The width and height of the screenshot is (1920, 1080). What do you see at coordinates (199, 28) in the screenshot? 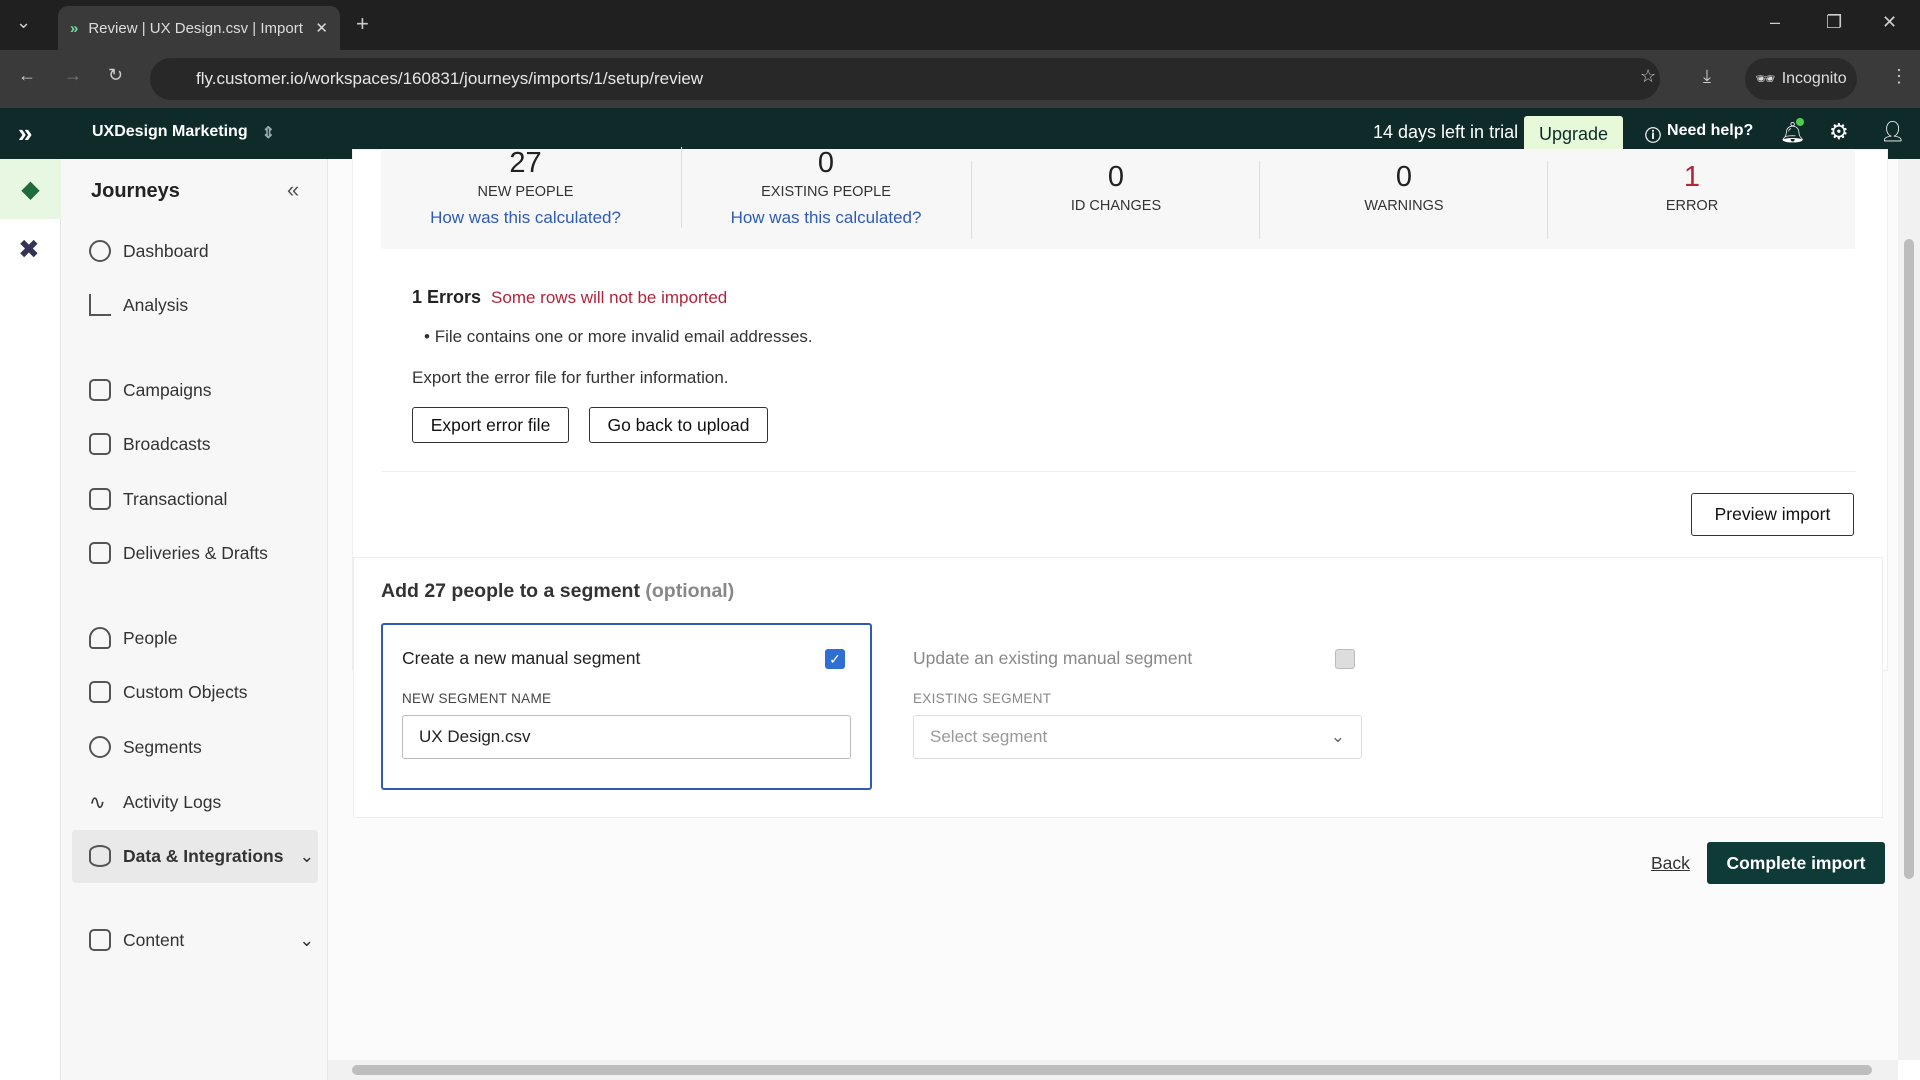
I see `browser-tab: » Review | UX Design.csv | Import ✕` at bounding box center [199, 28].